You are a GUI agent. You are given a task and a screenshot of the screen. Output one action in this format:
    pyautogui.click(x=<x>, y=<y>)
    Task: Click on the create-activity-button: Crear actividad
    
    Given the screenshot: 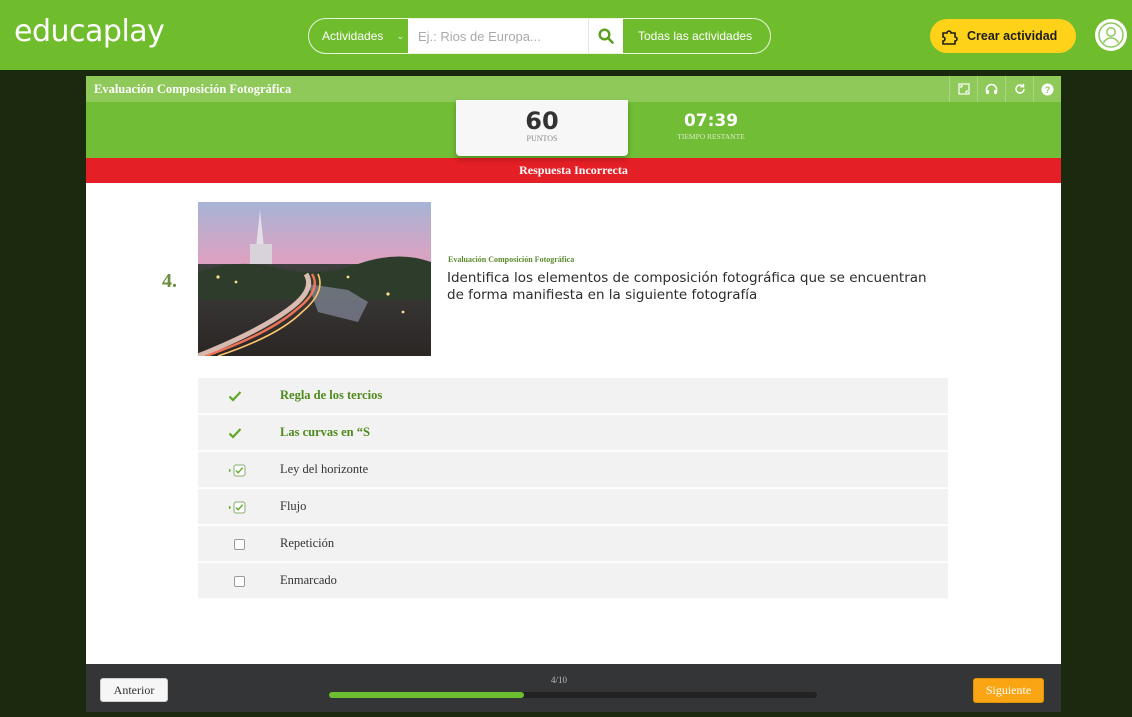 What is the action you would take?
    pyautogui.click(x=1003, y=36)
    